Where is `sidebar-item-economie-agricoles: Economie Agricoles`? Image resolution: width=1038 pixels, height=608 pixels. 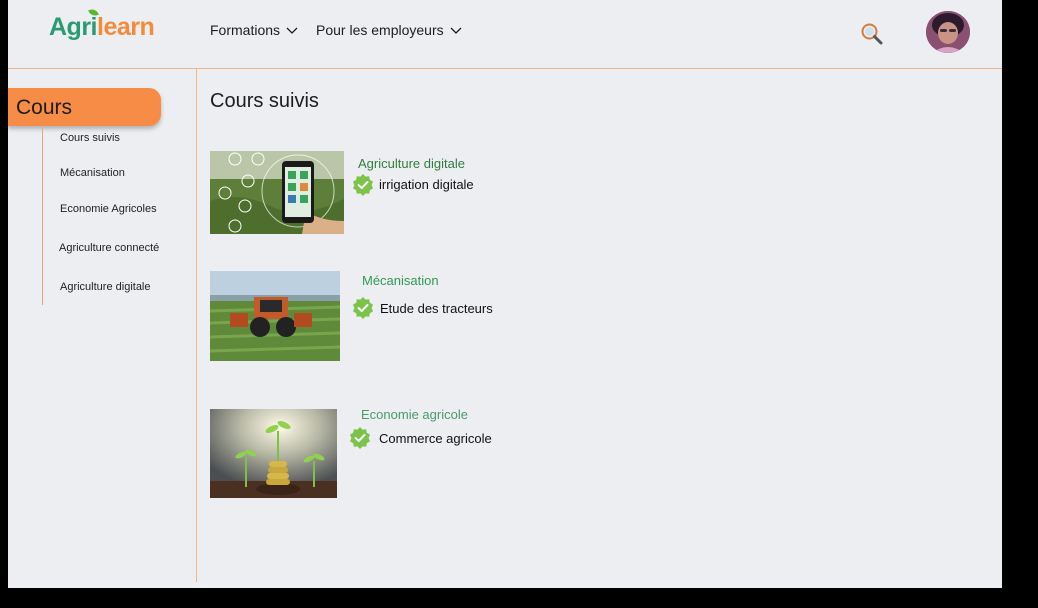 sidebar-item-economie-agricoles: Economie Agricoles is located at coordinates (108, 209).